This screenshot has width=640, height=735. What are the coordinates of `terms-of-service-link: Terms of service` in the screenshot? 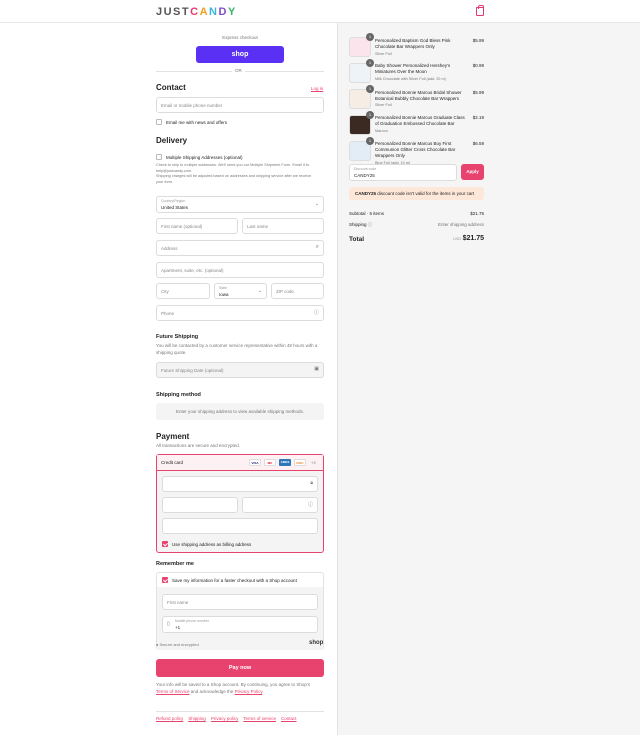 It's located at (259, 718).